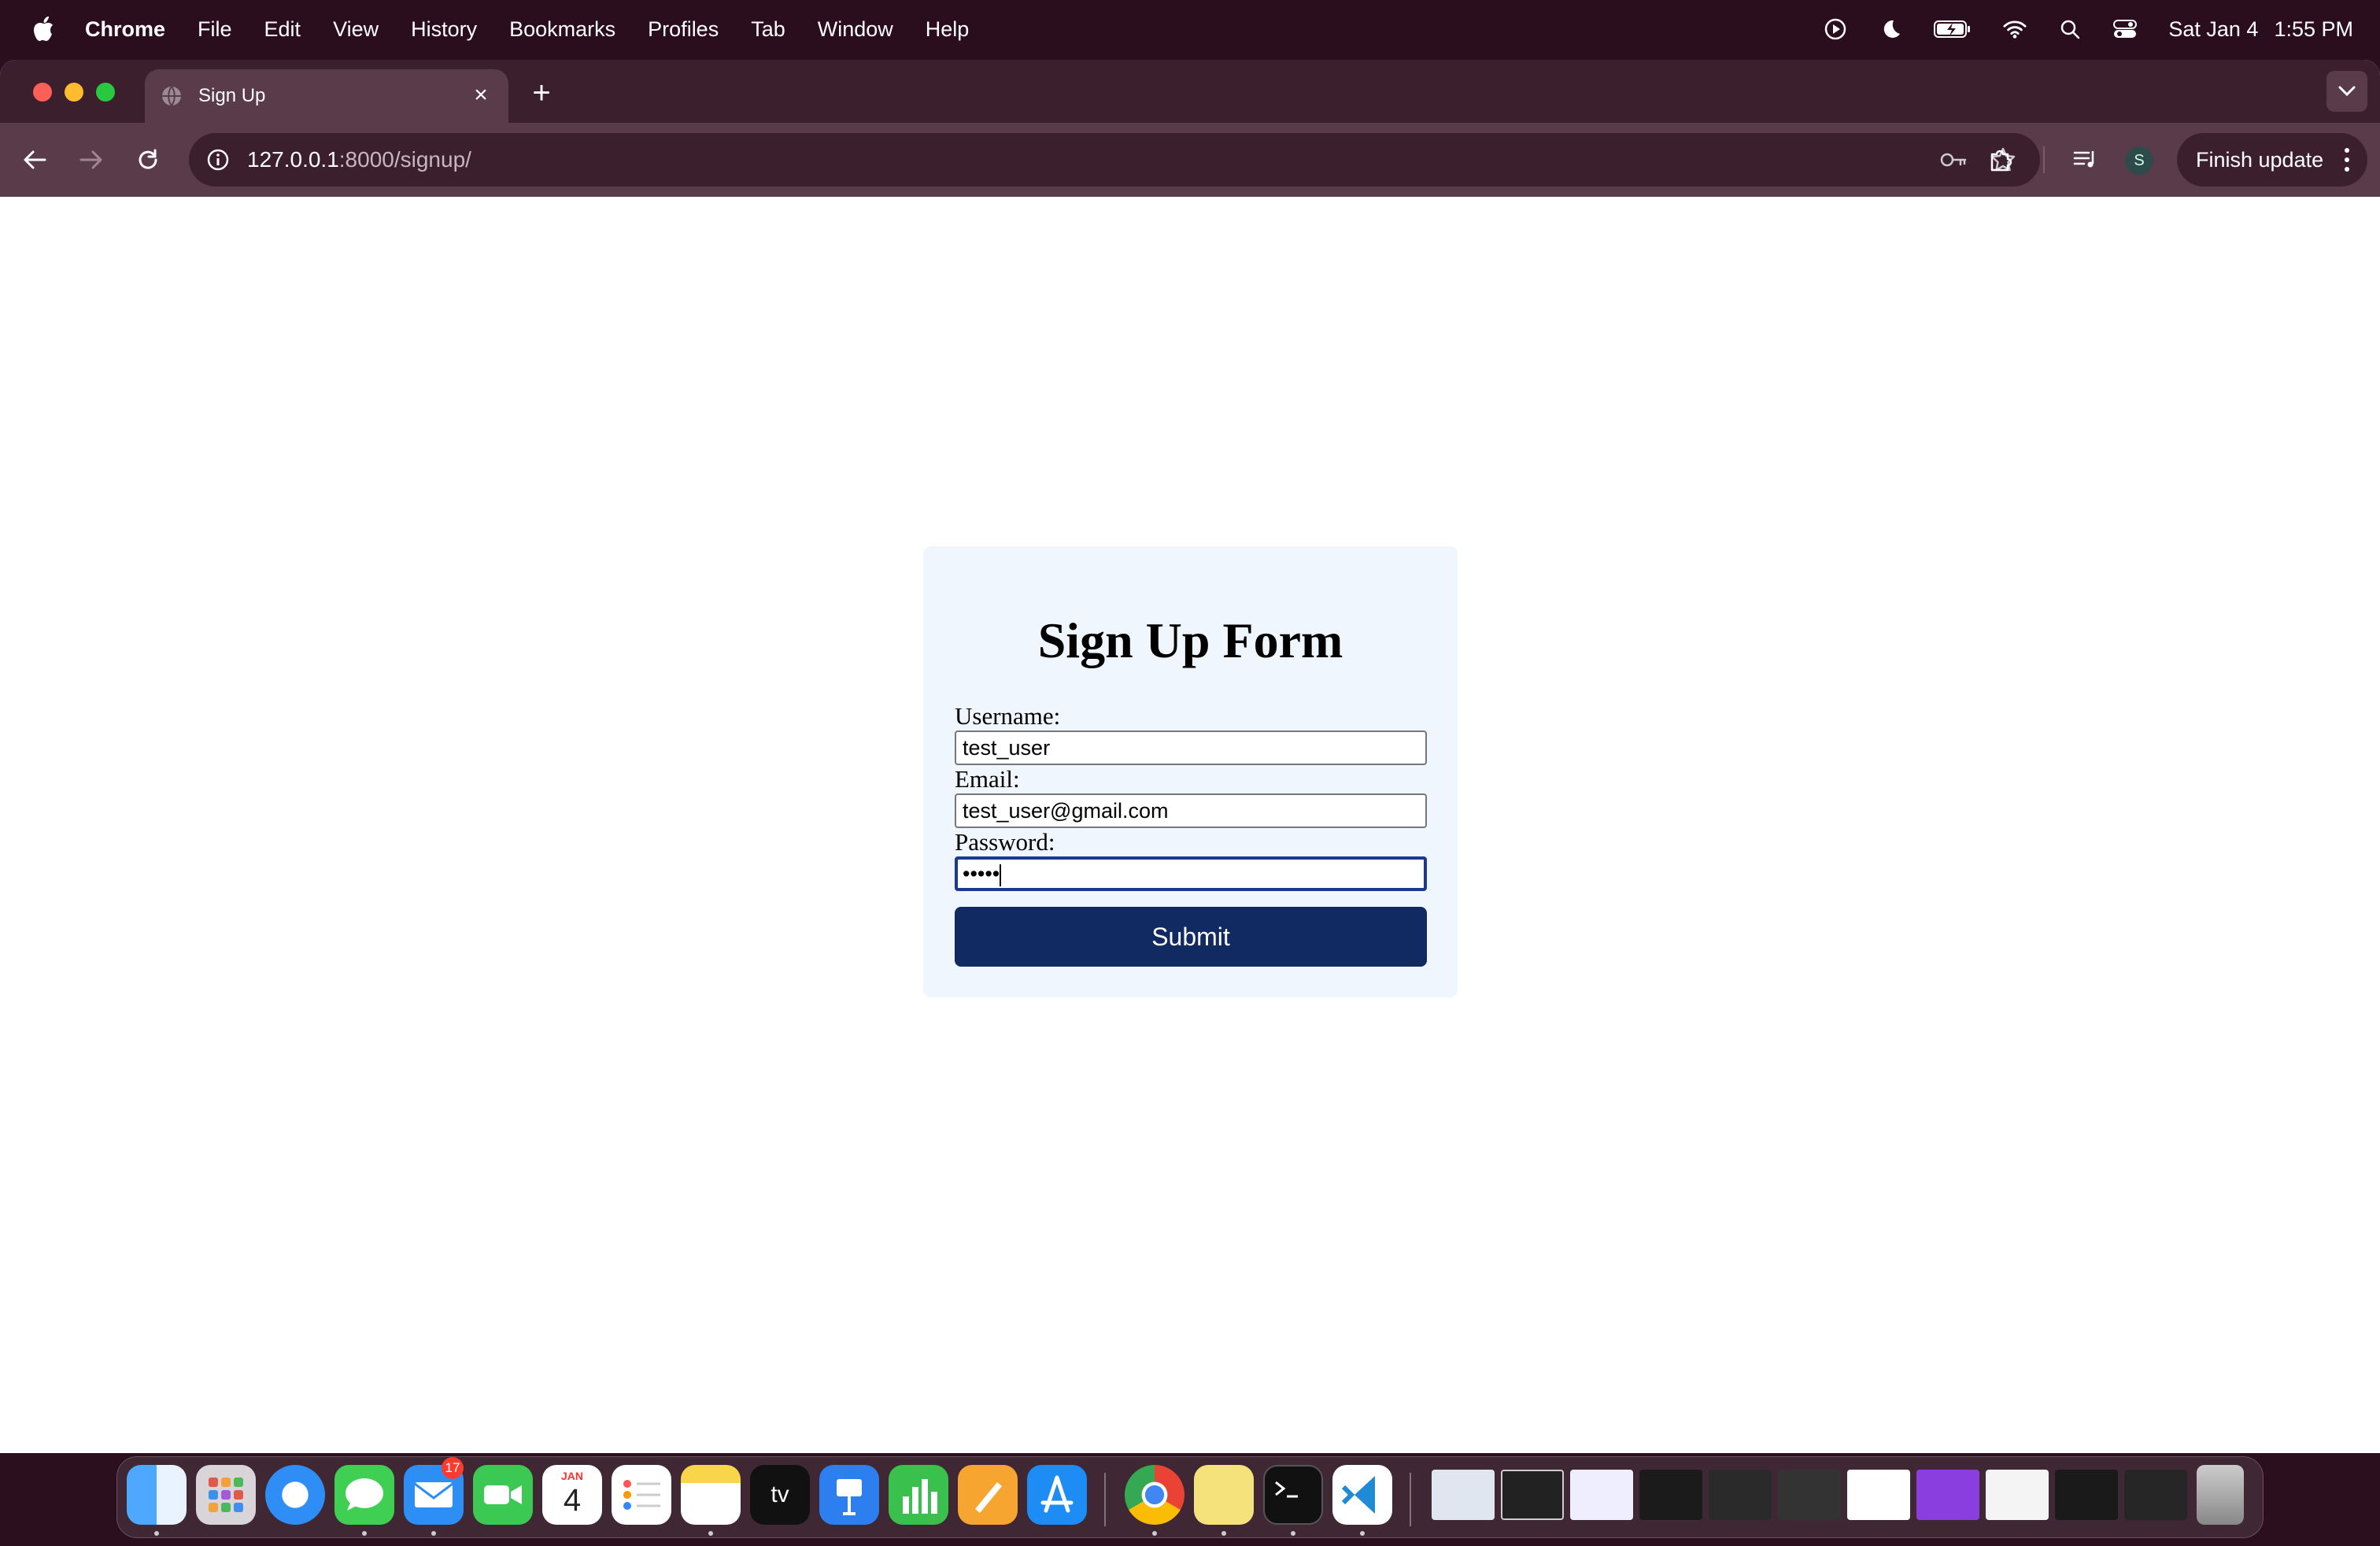  I want to click on url-path: :8000/signup/, so click(404, 159).